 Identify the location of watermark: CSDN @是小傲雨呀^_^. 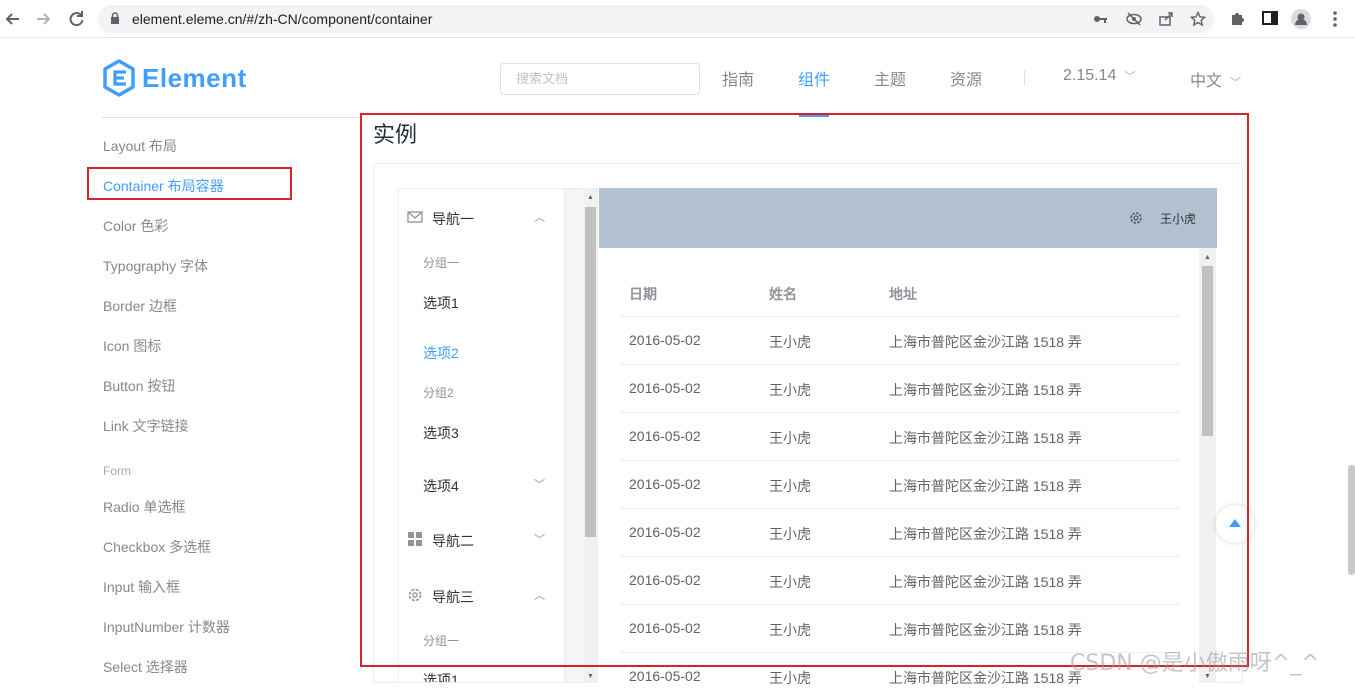
(1195, 663).